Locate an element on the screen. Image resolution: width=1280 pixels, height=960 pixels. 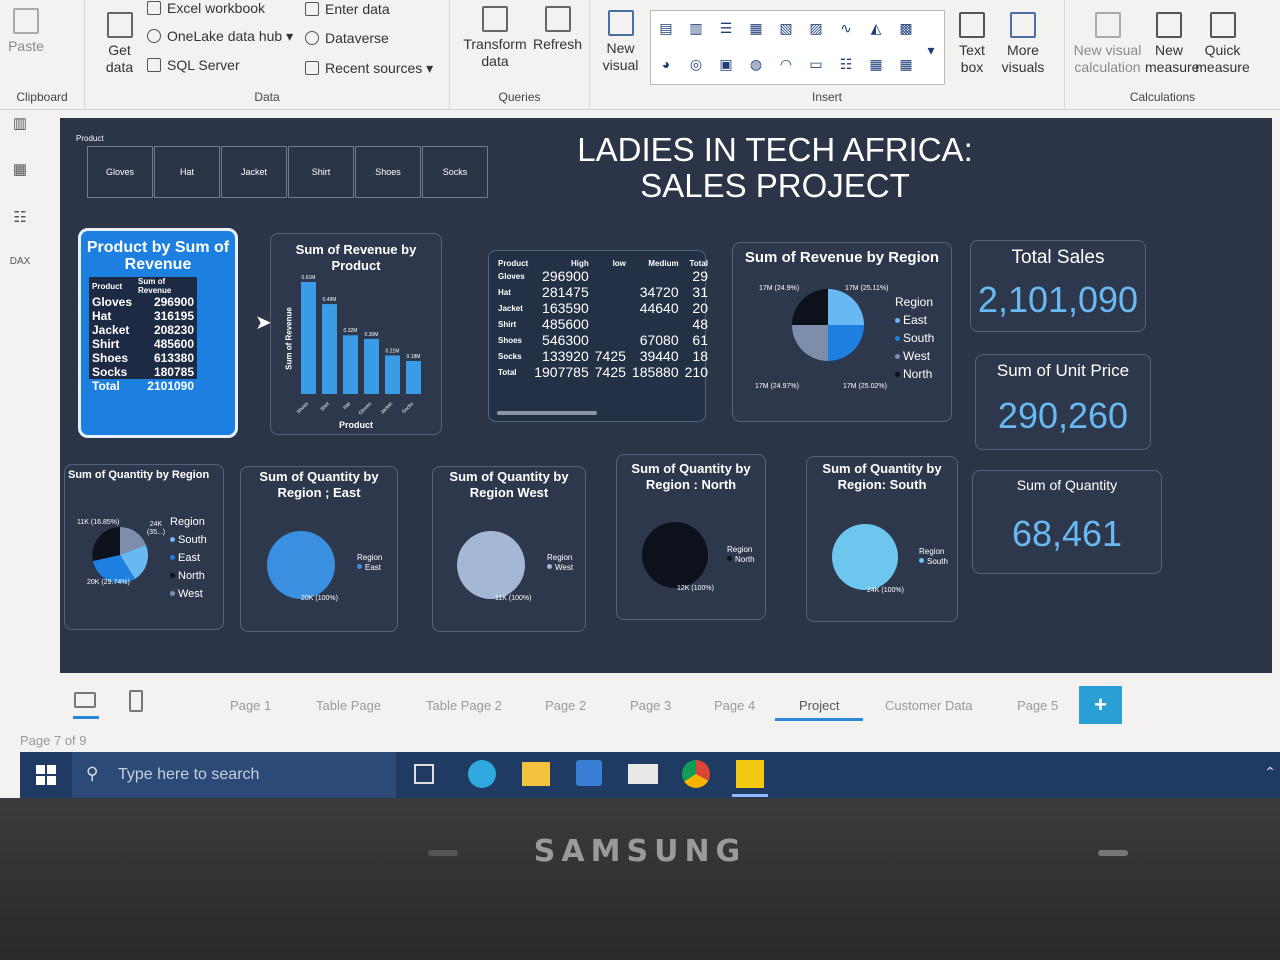
table-view-icon: ▦ is located at coordinates (20, 170).